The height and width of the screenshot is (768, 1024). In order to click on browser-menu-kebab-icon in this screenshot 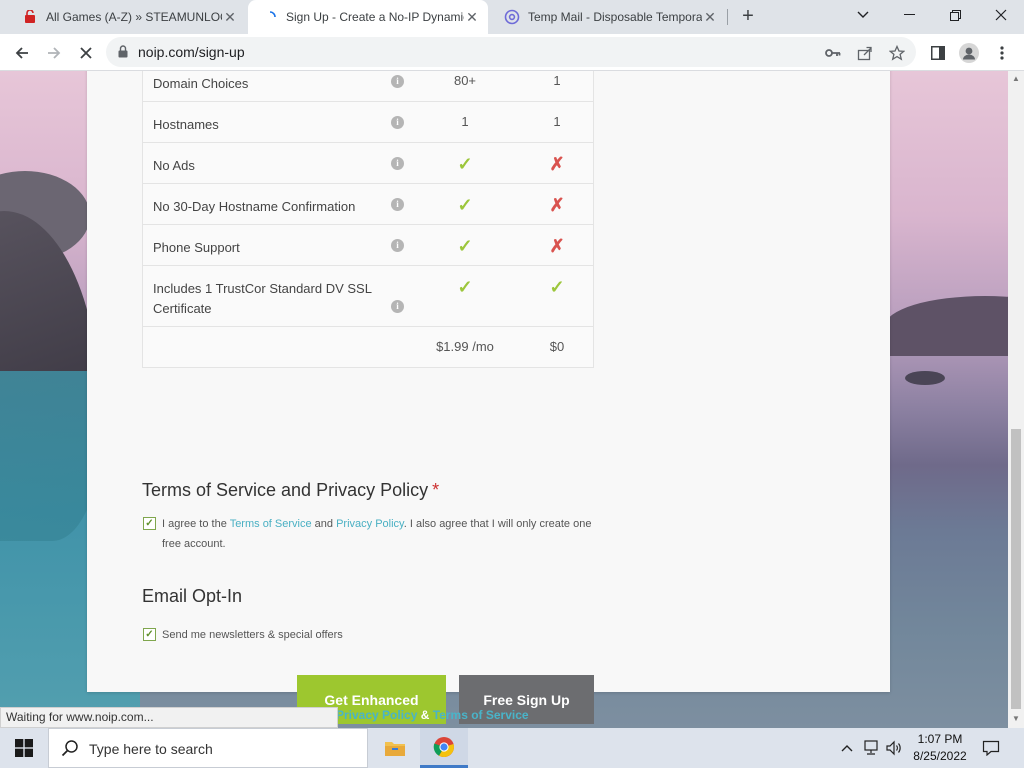, I will do `click(1002, 53)`.